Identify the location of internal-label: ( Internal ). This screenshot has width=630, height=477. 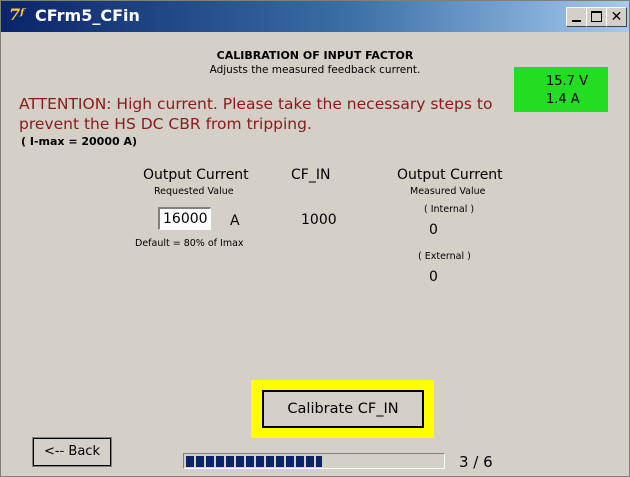
(449, 209).